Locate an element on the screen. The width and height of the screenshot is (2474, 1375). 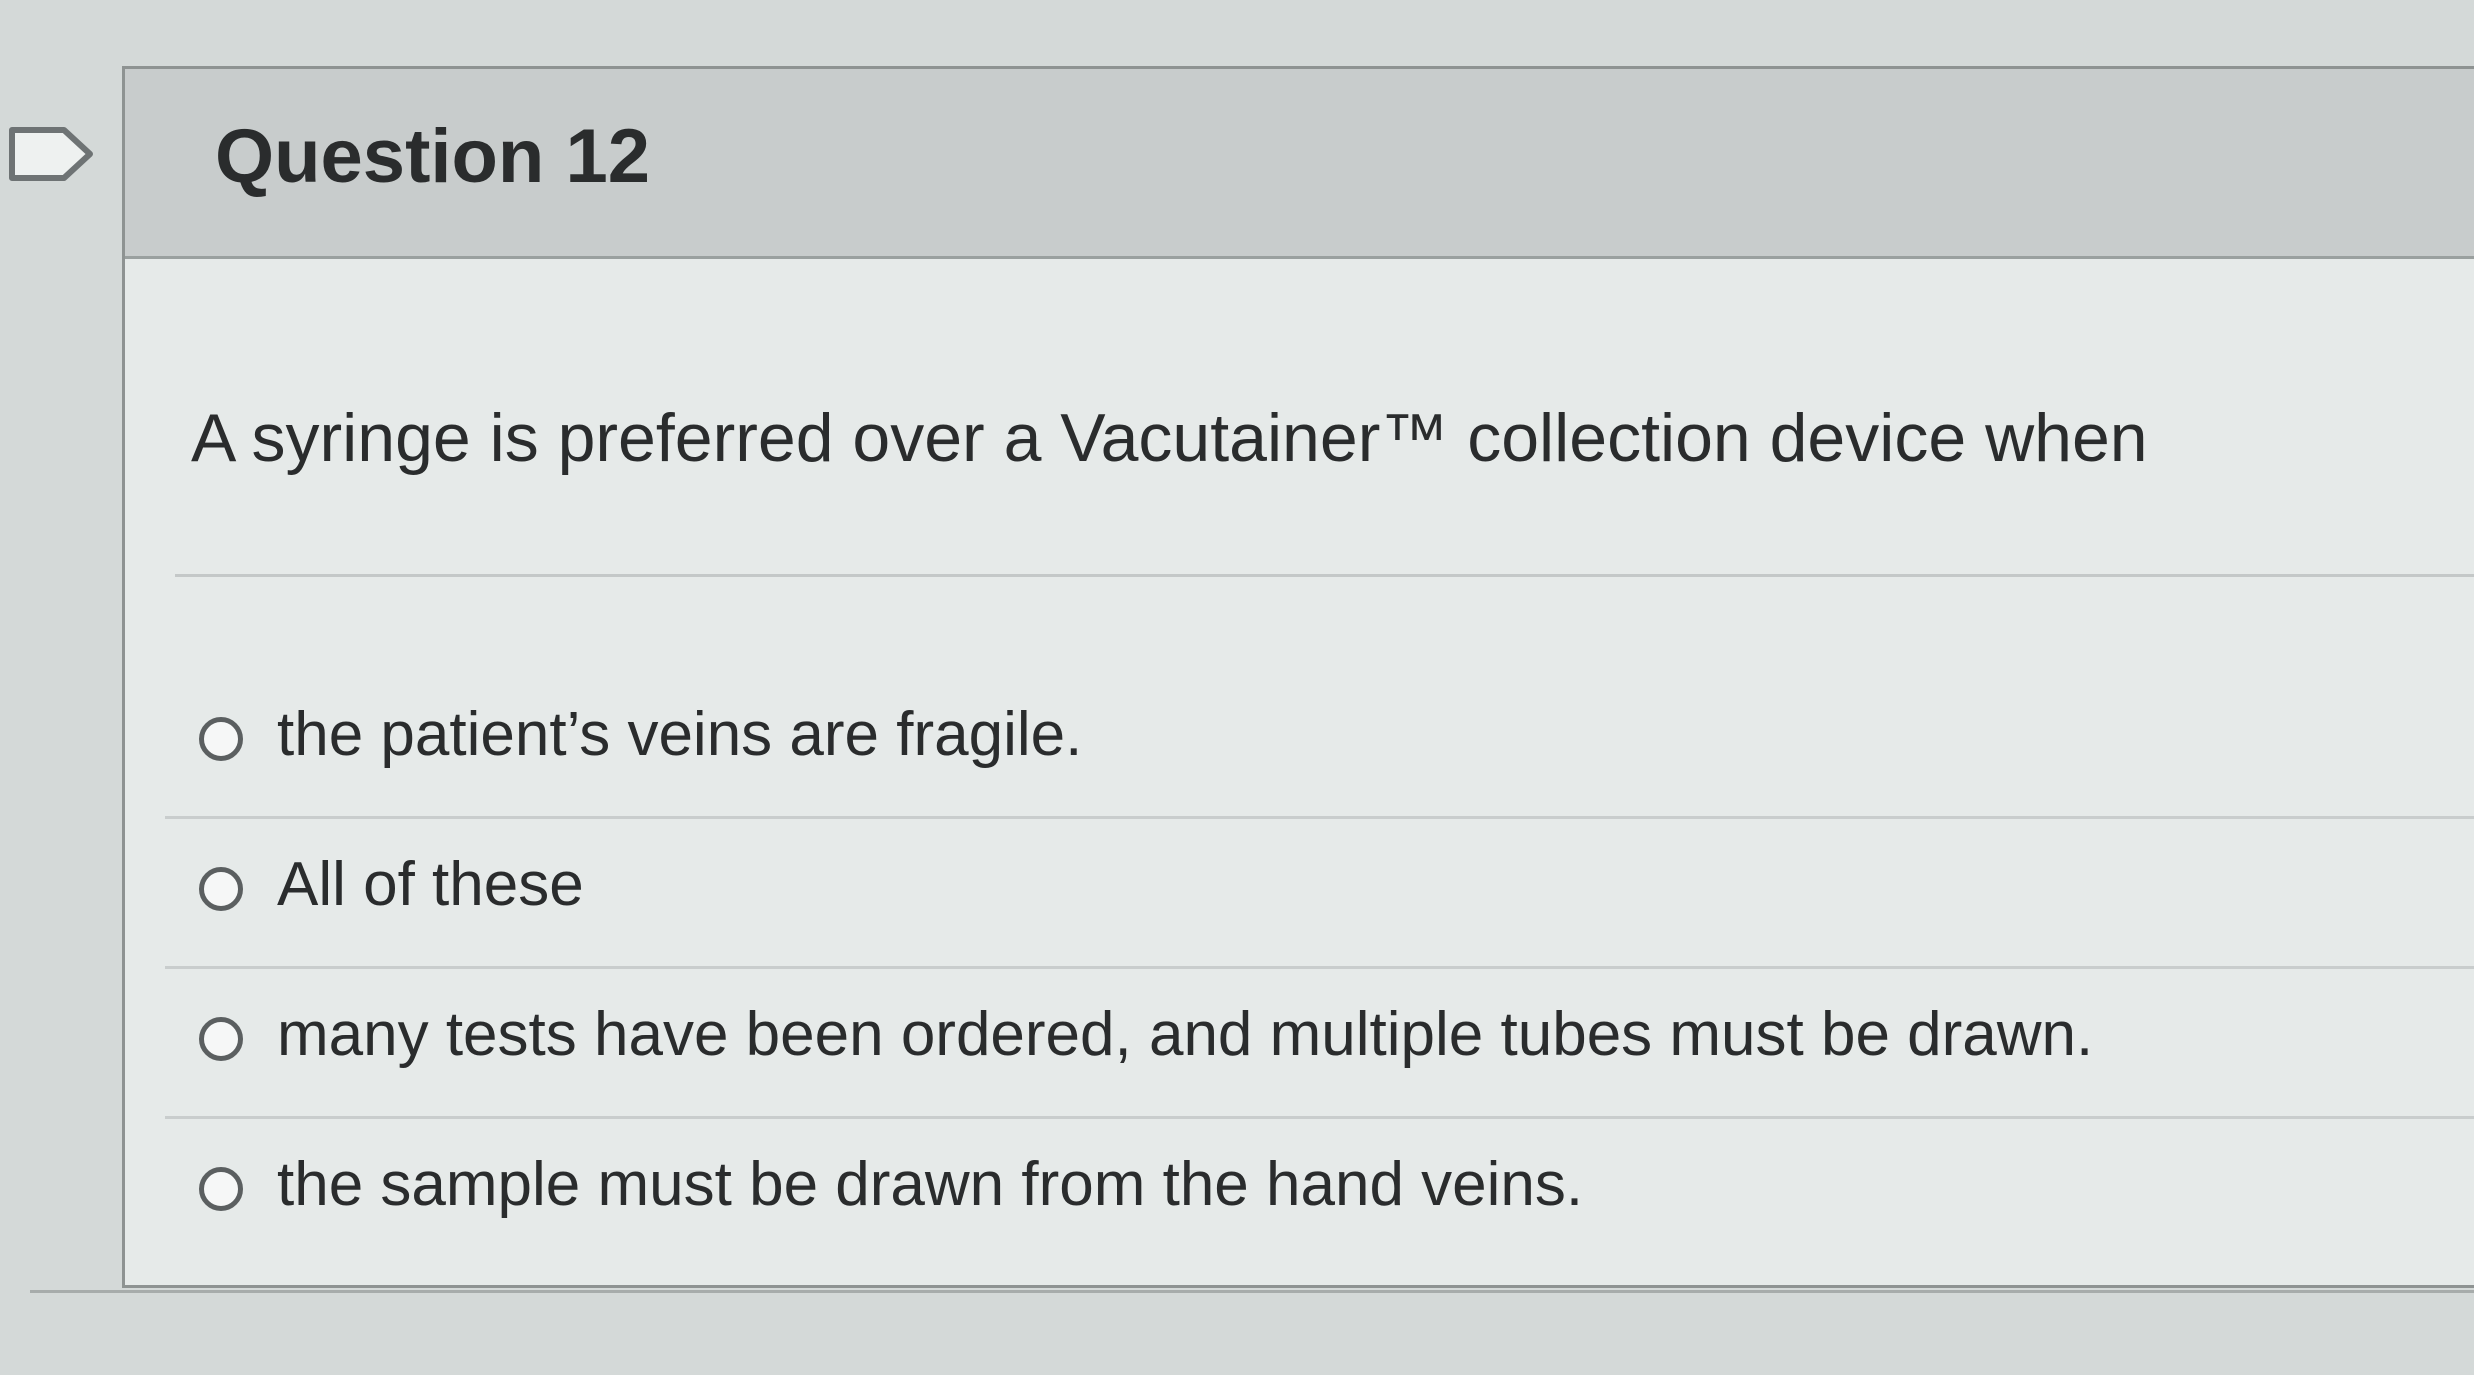
answer-label: All of these is located at coordinates (430, 884).